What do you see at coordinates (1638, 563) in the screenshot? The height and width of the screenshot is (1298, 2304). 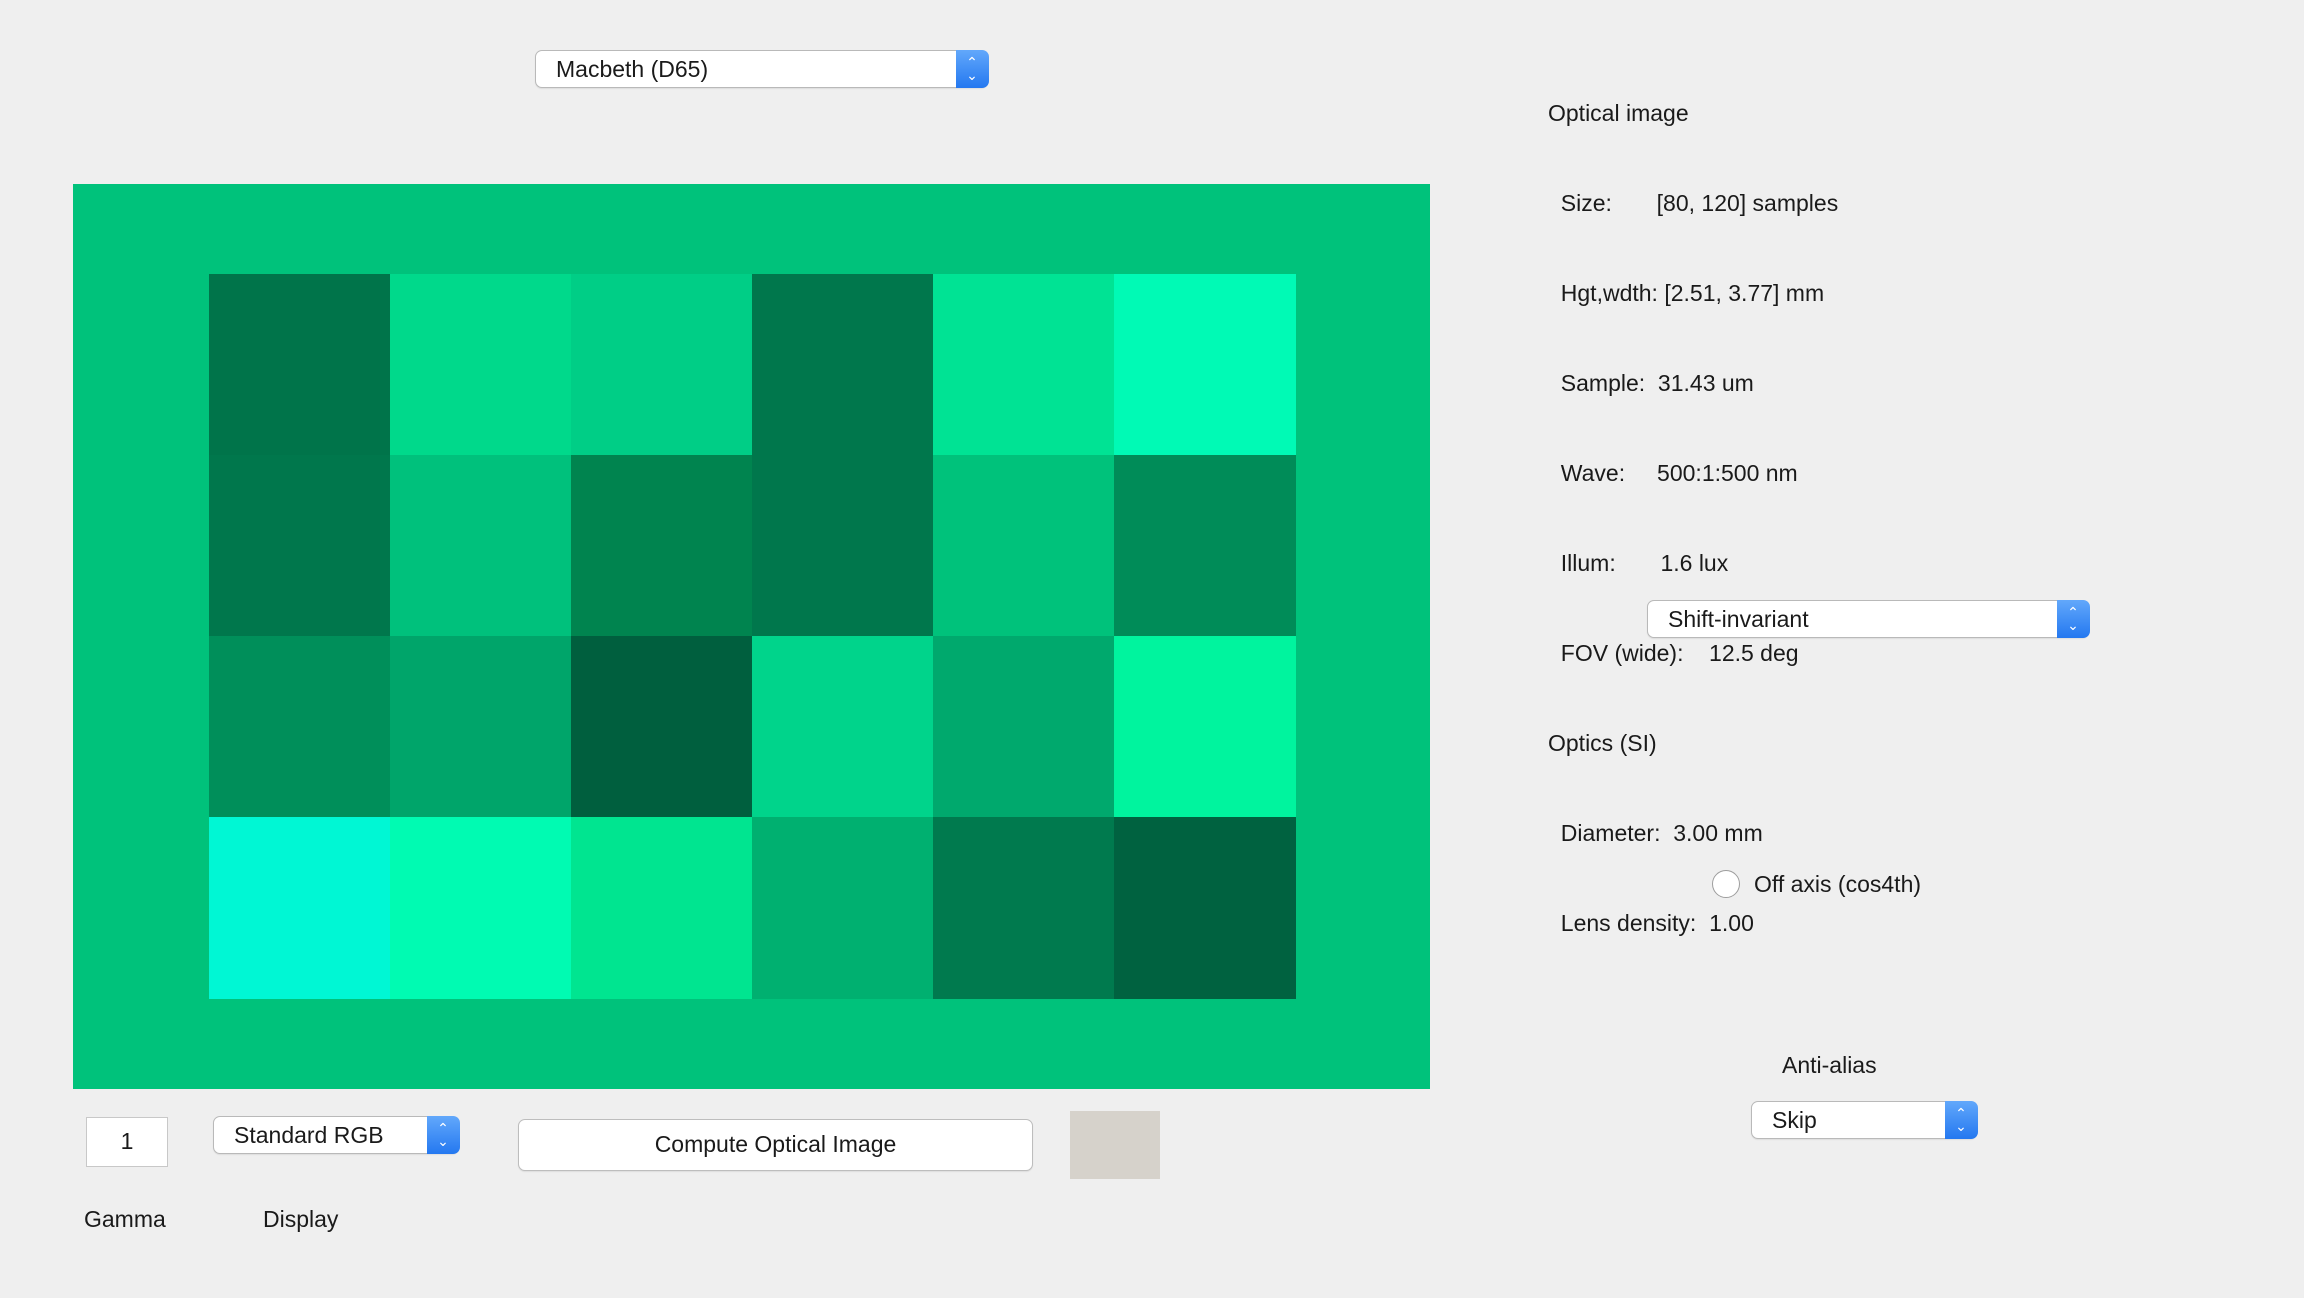 I see `info-line-illum: Illum: 1.6 lux` at bounding box center [1638, 563].